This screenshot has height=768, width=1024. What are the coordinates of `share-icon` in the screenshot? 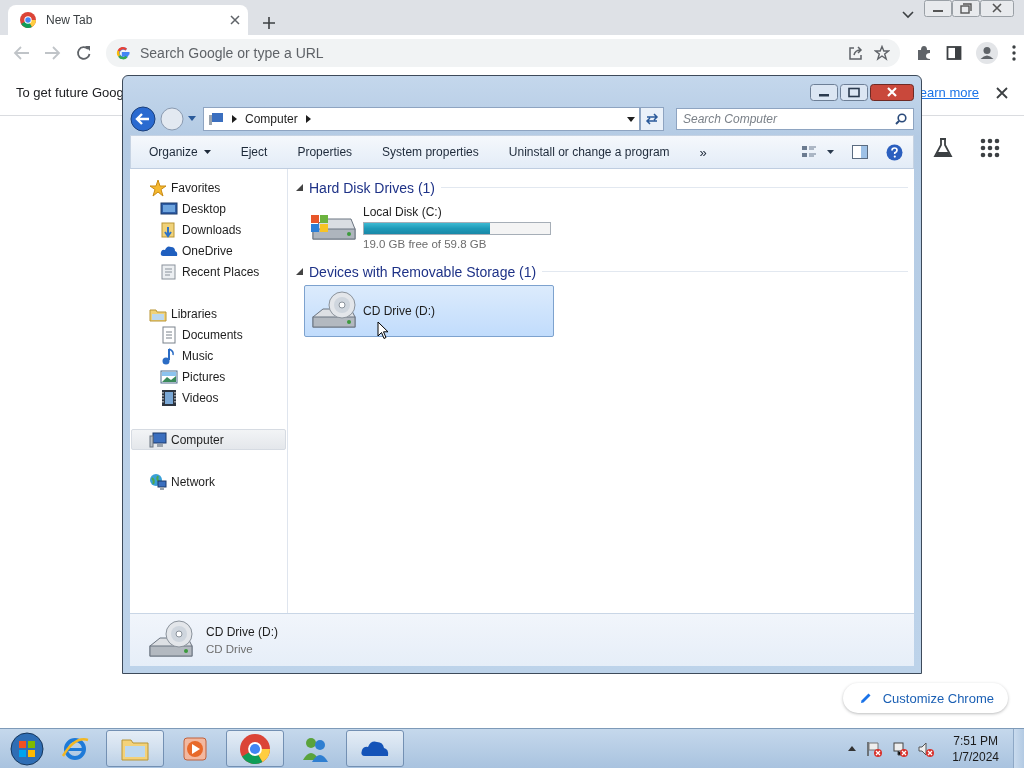 It's located at (856, 52).